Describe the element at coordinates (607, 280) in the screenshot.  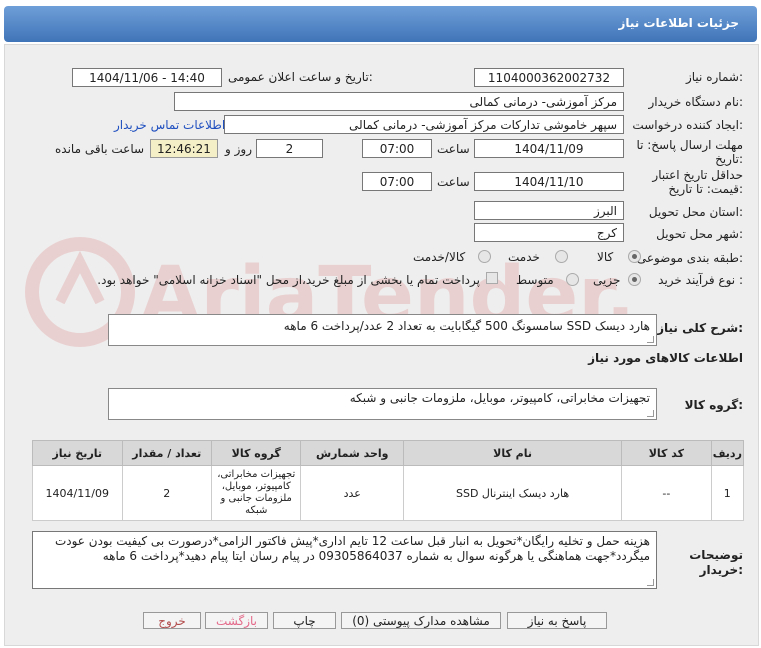
I see `purchase-minor-label: جزیی` at that location.